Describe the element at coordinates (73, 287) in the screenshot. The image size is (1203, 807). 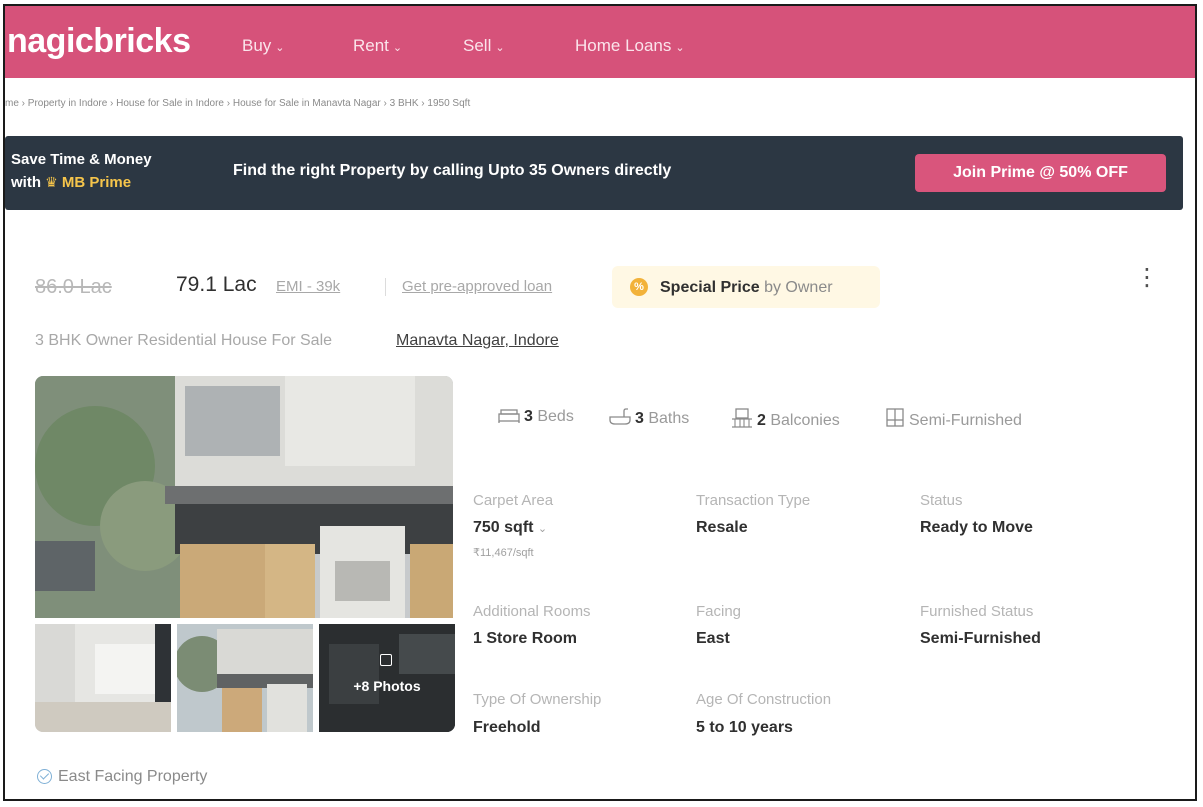
I see `old-price: 86.0 Lac` at that location.